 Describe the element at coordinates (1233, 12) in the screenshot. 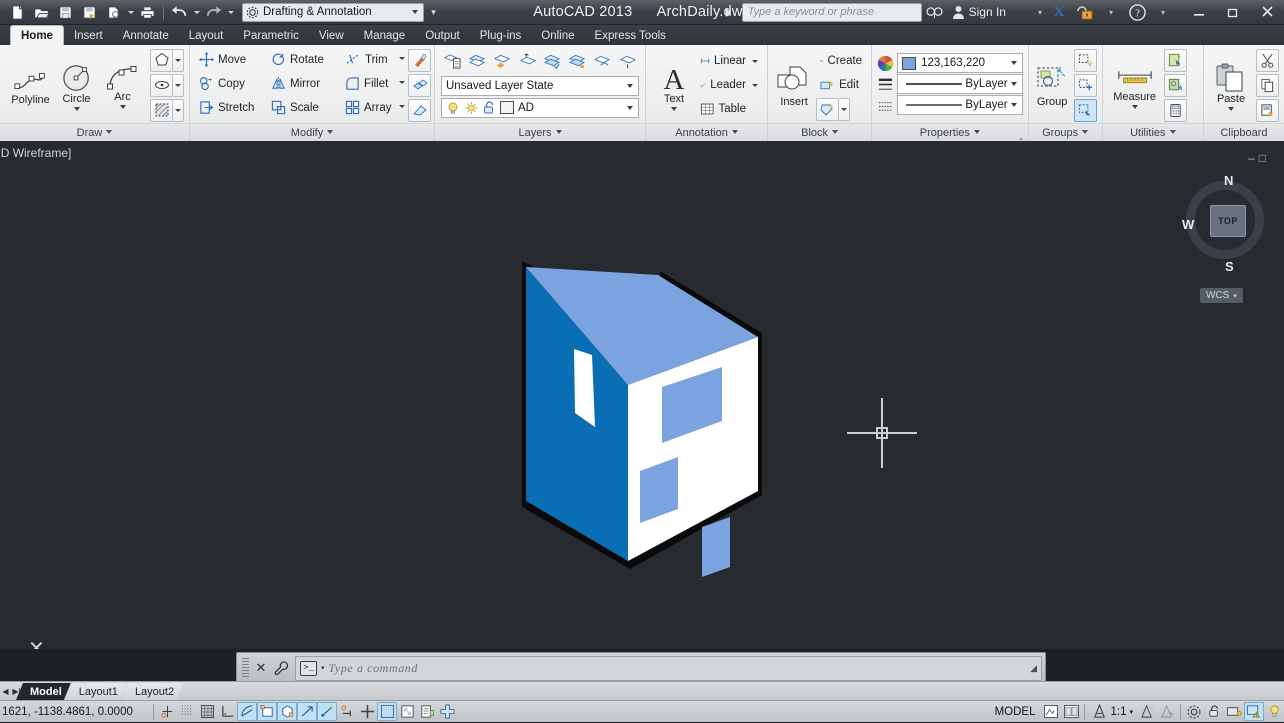

I see `restore-button` at that location.